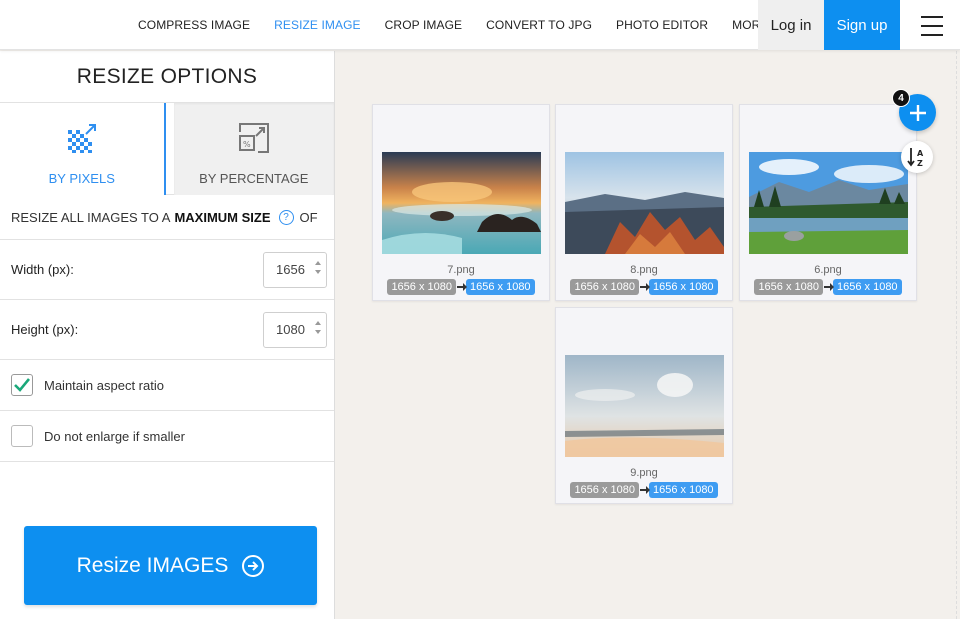 This screenshot has width=960, height=619. What do you see at coordinates (920, 153) in the screenshot?
I see `svg-text: A` at bounding box center [920, 153].